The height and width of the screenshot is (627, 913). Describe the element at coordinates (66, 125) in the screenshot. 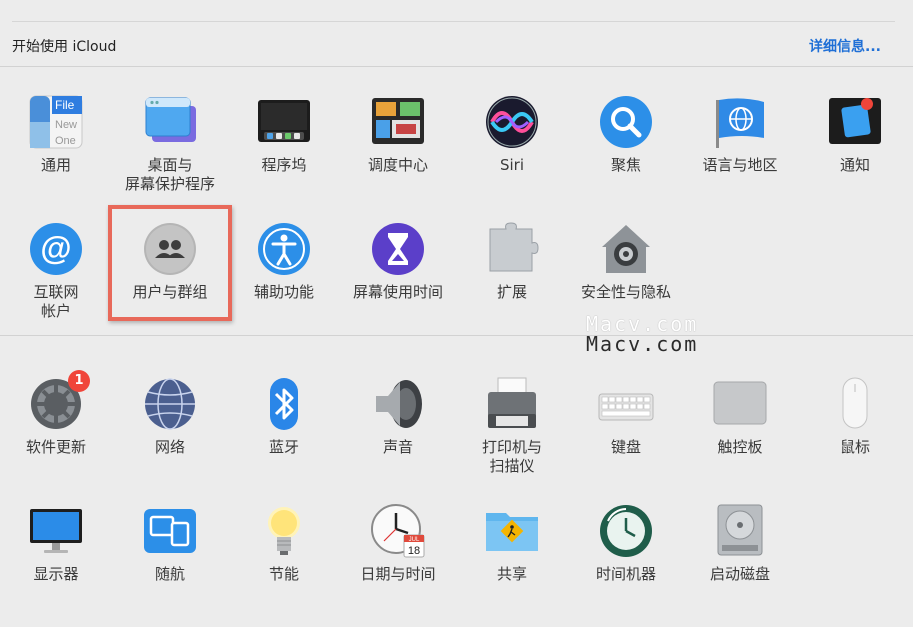

I see `svg-text: New` at that location.